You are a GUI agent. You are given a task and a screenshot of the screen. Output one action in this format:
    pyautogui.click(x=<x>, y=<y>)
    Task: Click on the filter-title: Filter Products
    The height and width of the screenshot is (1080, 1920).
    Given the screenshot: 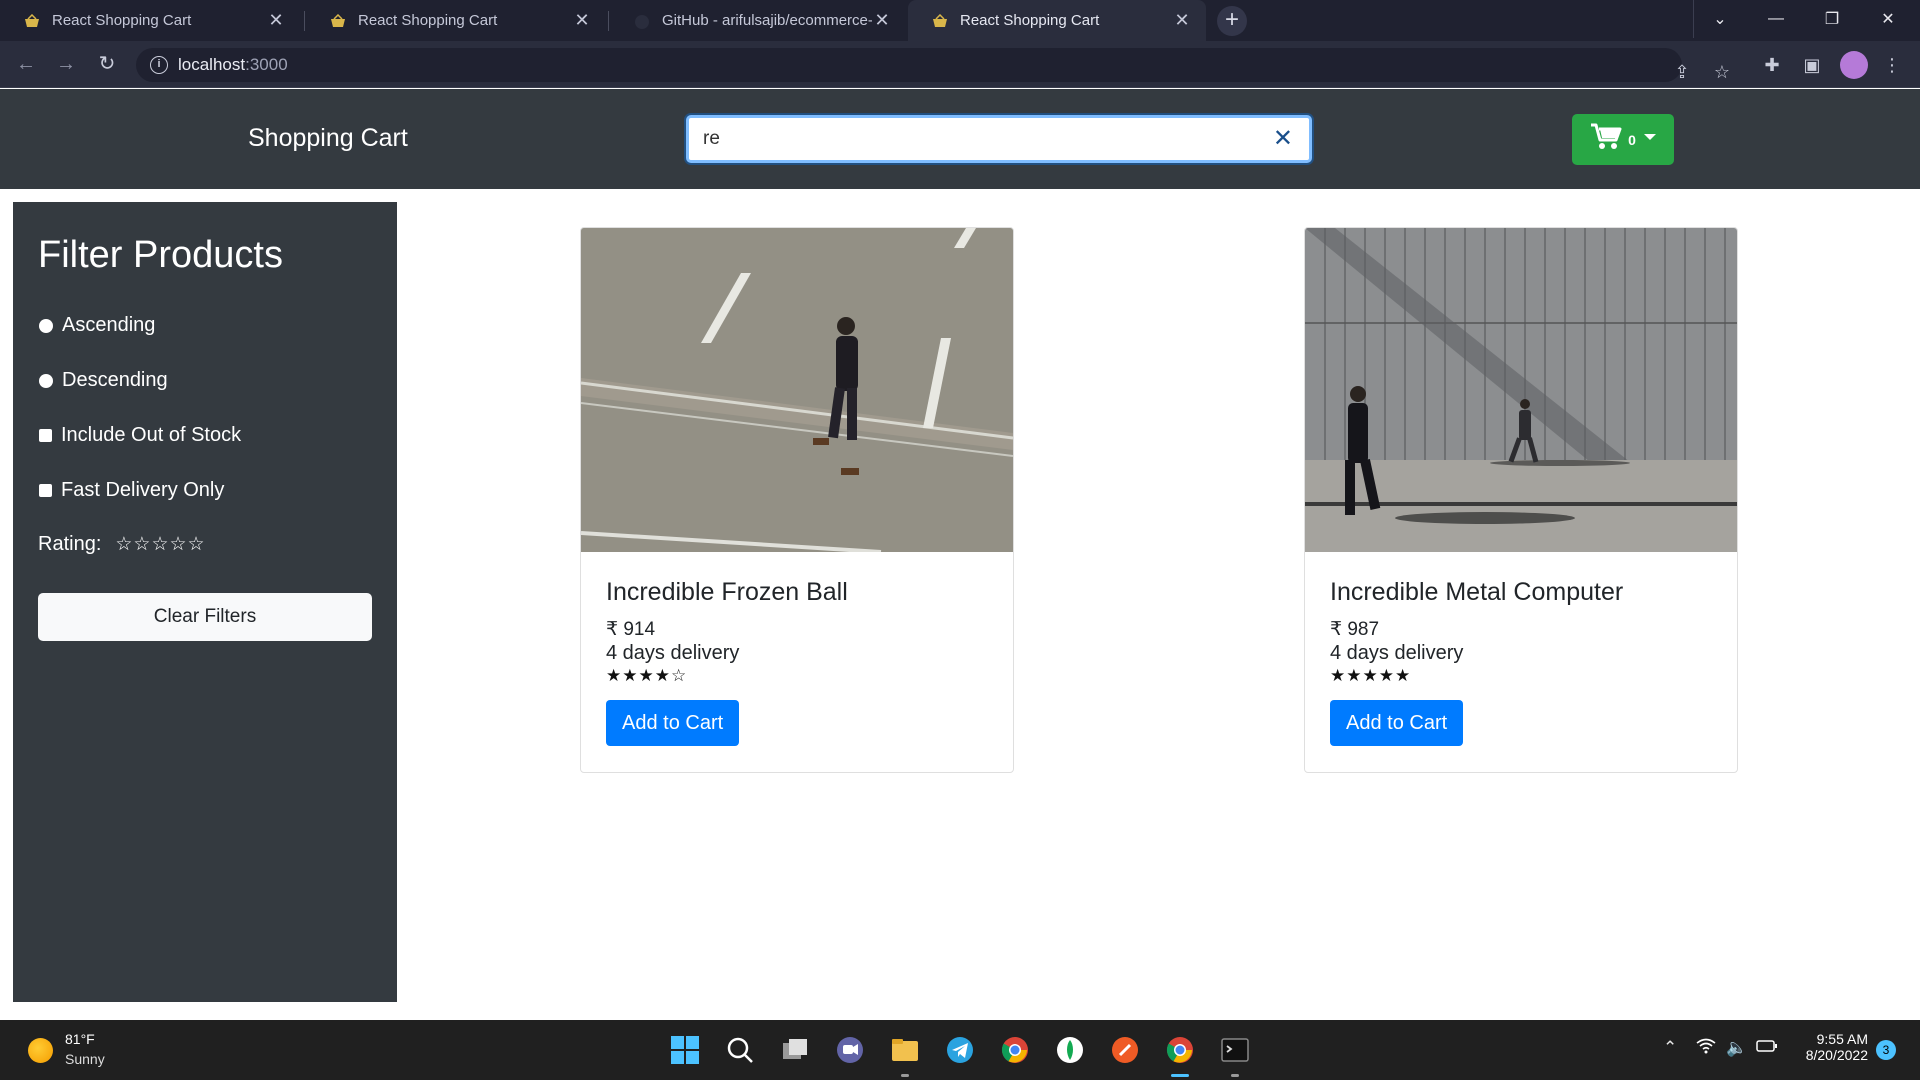 What is the action you would take?
    pyautogui.click(x=160, y=255)
    